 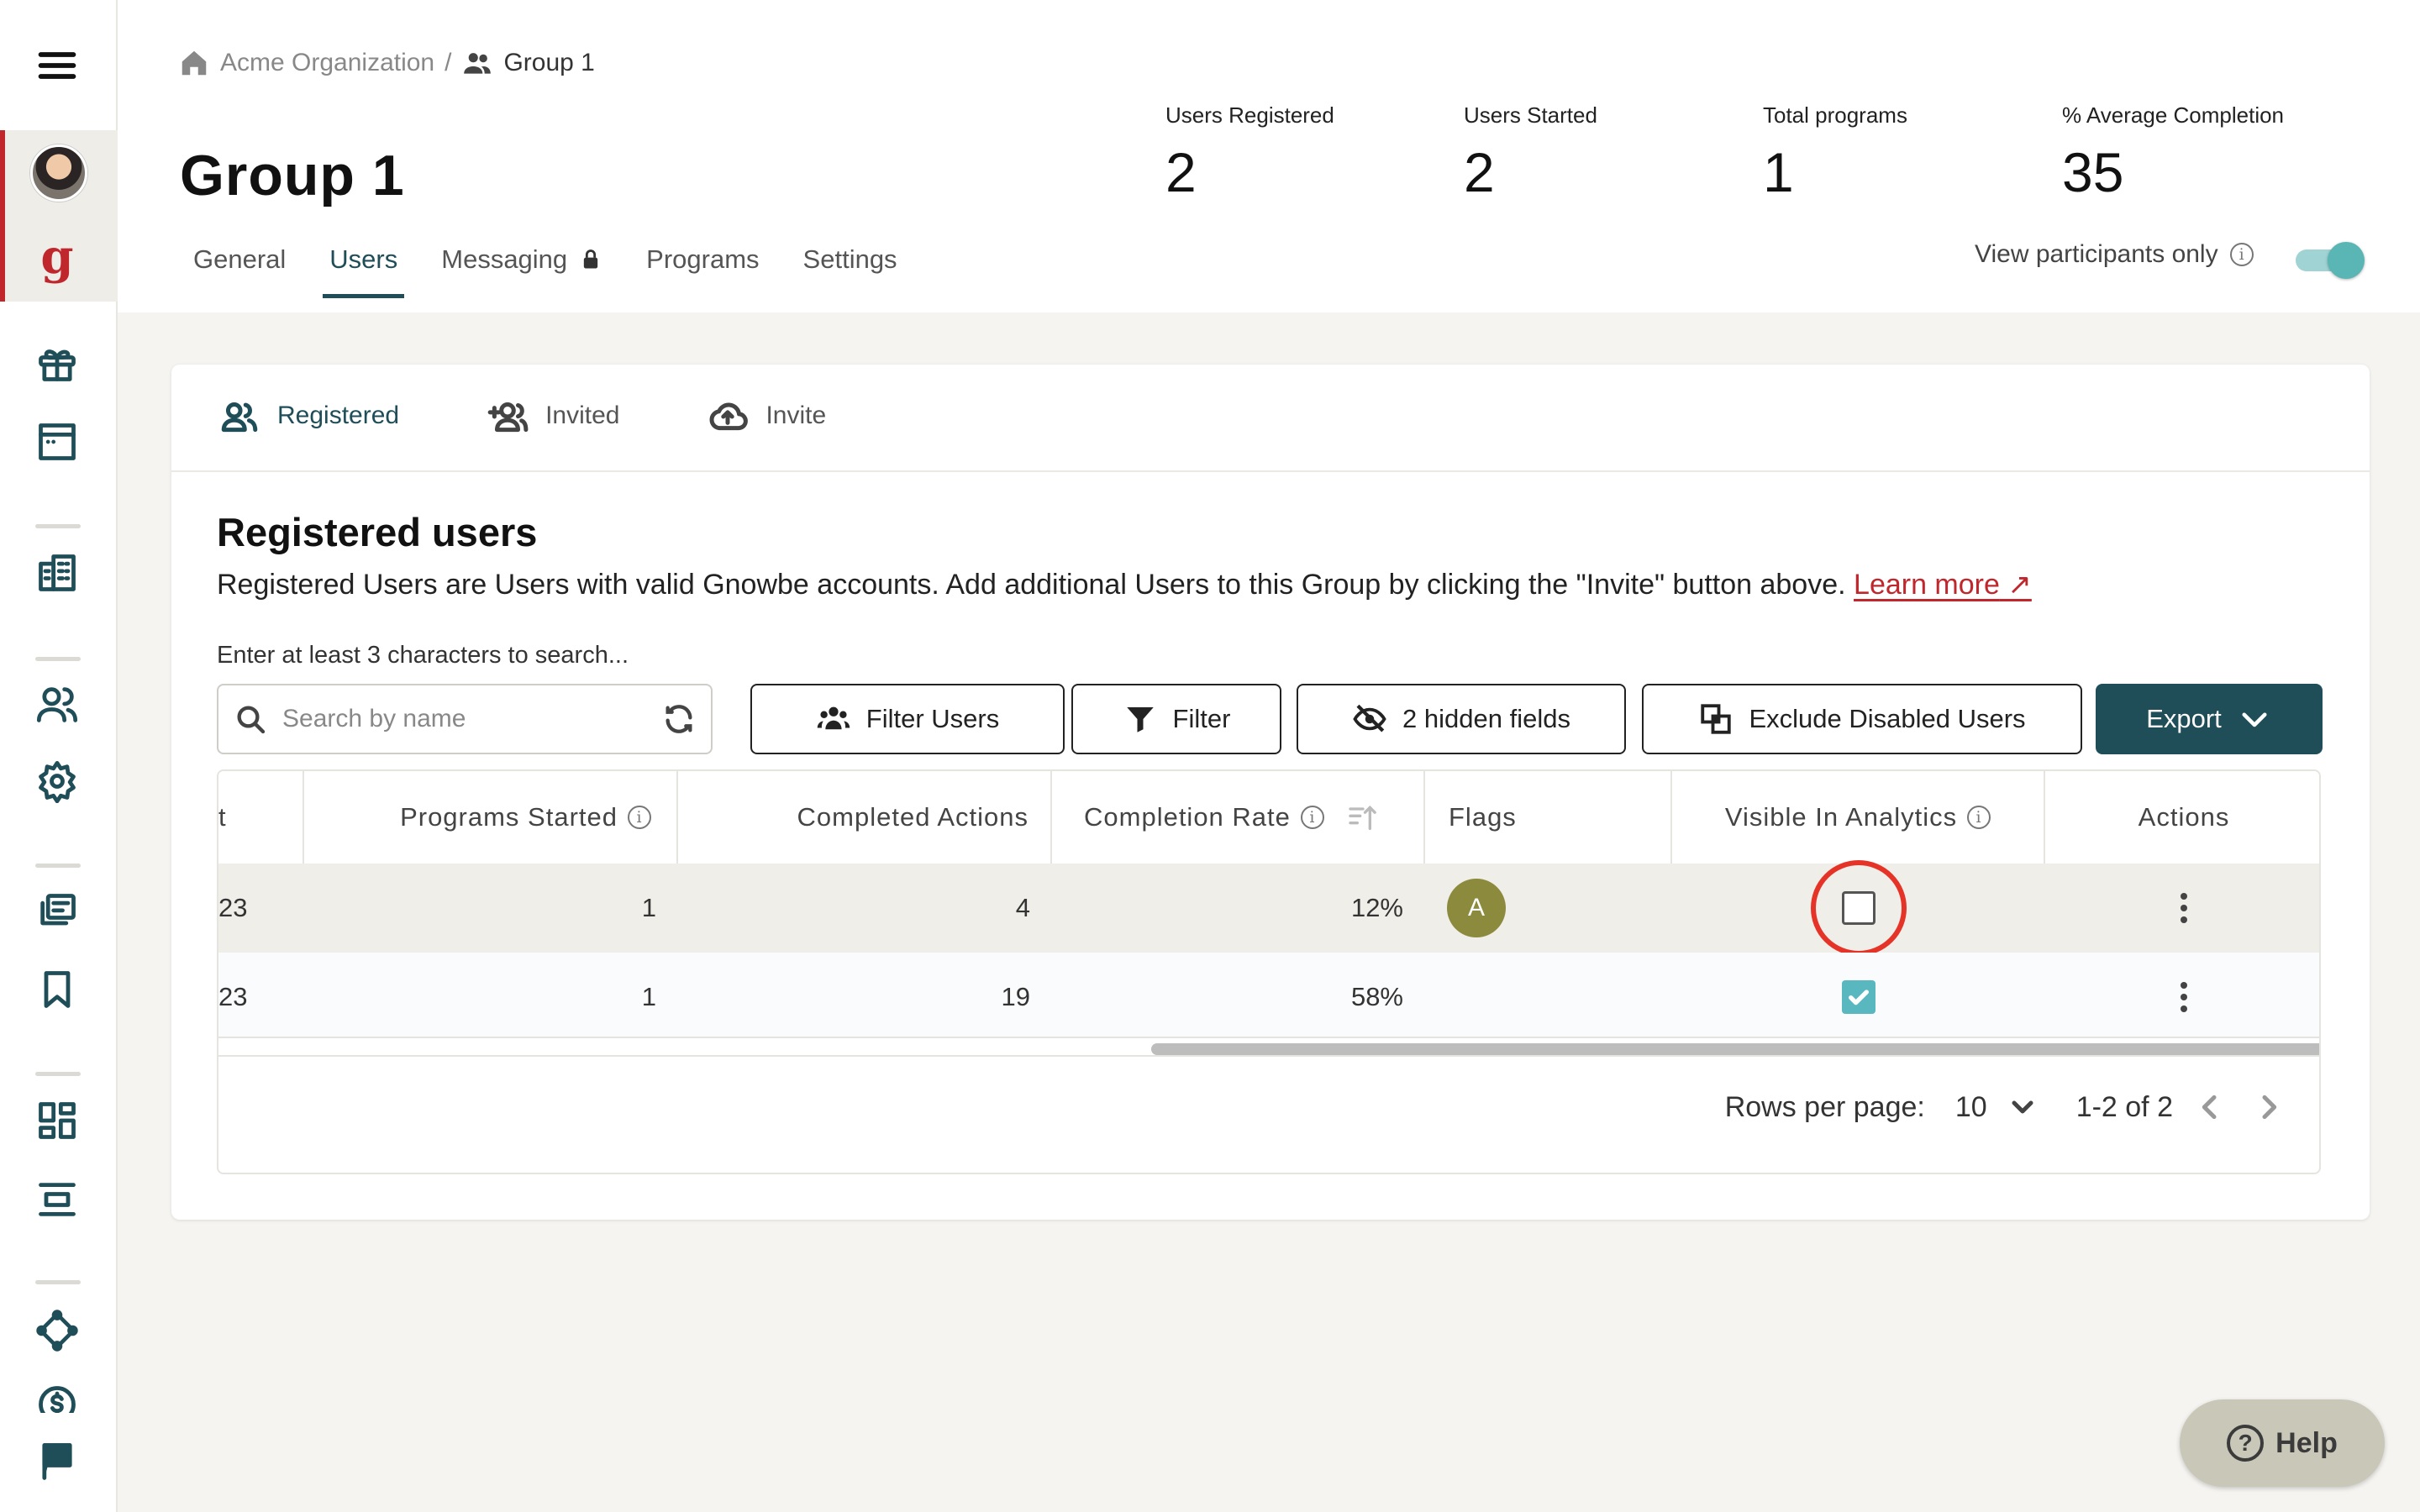 I want to click on stat-users-started: Users Started 2, so click(x=1530, y=153).